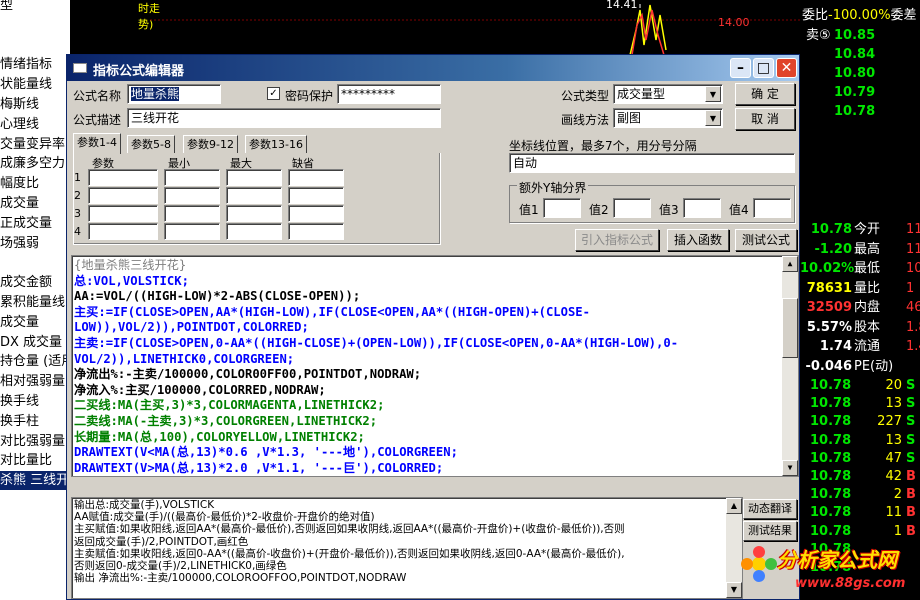 Image resolution: width=920 pixels, height=600 pixels. What do you see at coordinates (19, 421) in the screenshot?
I see `indicator-list-item: 换手柱` at bounding box center [19, 421].